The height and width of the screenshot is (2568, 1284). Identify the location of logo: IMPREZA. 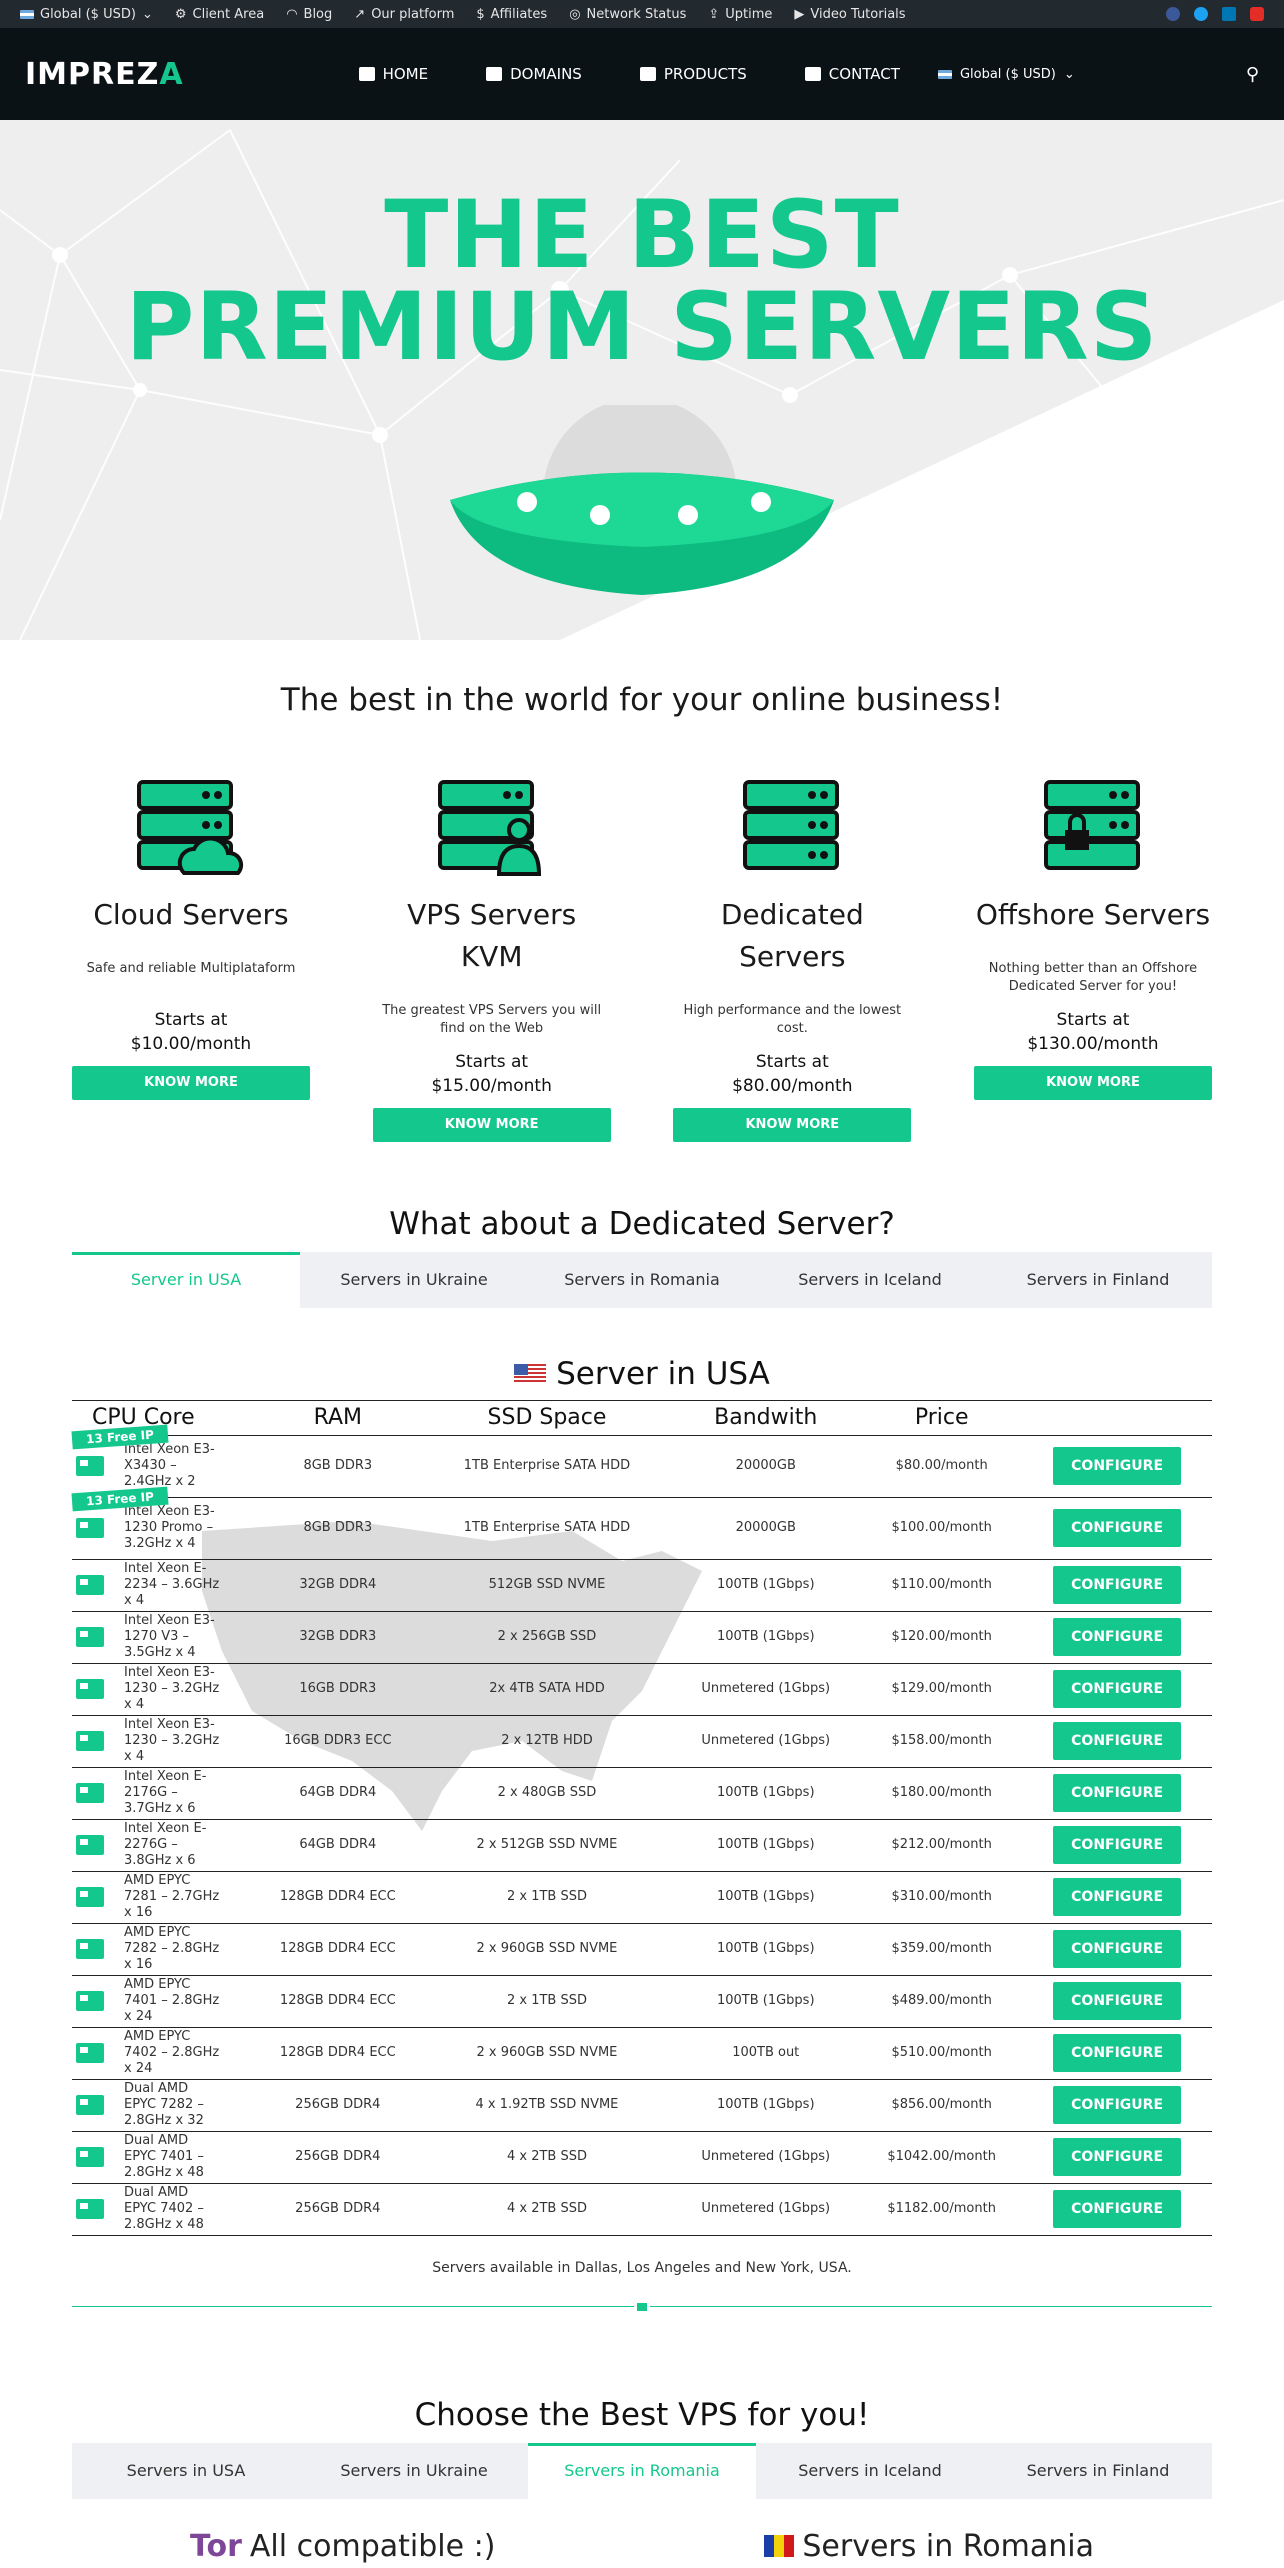
(104, 74).